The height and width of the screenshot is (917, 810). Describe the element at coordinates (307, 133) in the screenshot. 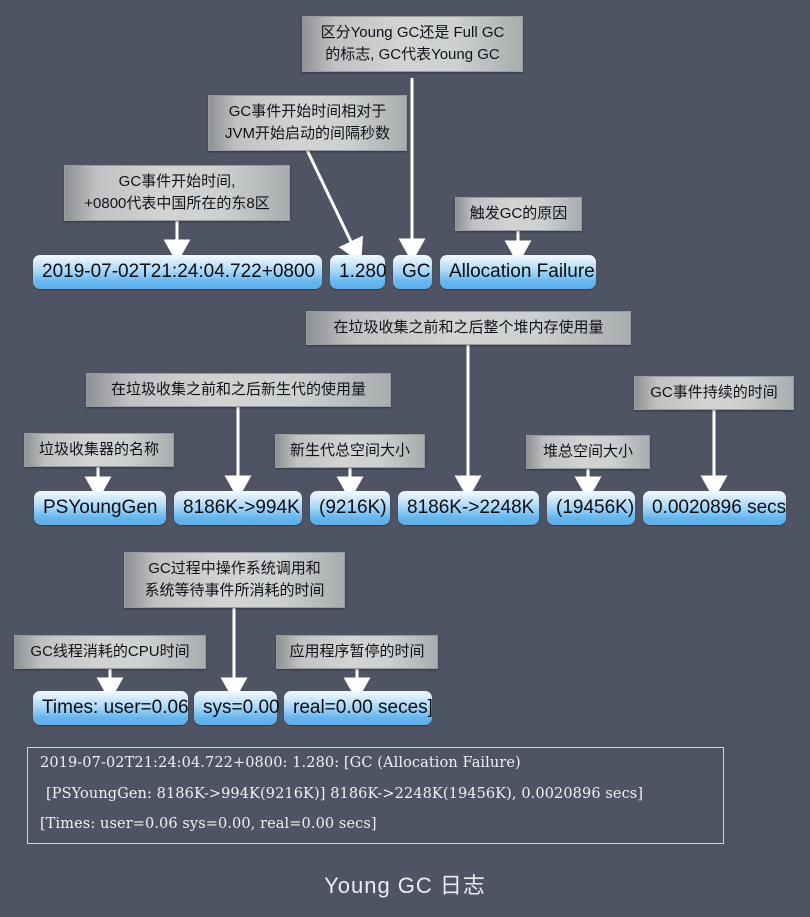

I see `note-line: JVM开始启动的间隔秒数` at that location.